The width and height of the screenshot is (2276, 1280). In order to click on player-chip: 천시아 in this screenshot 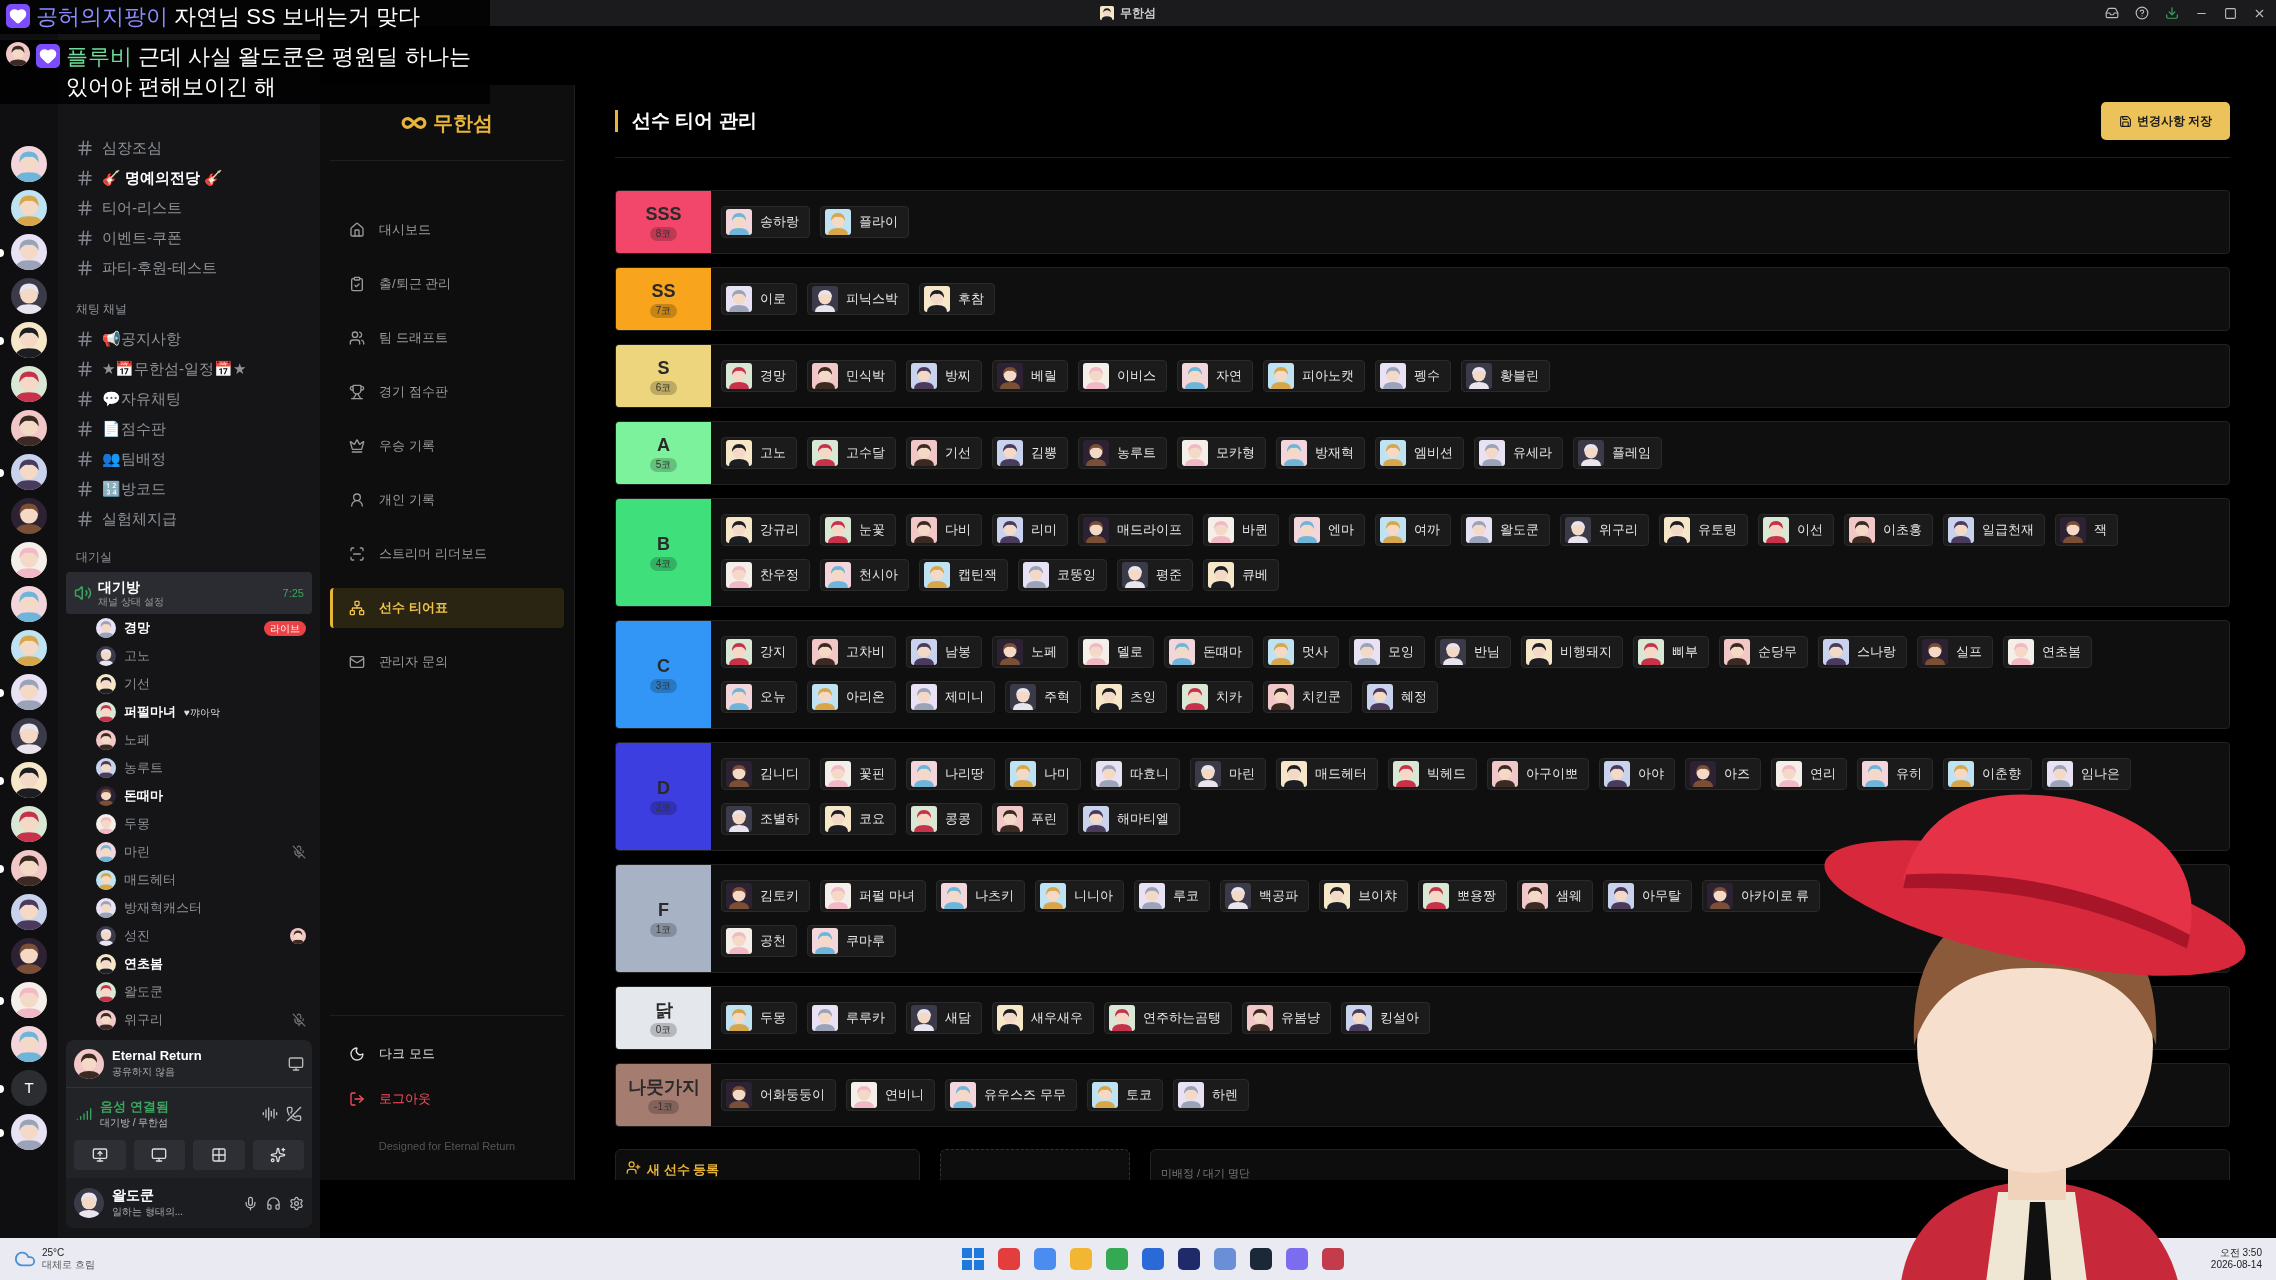, I will do `click(864, 575)`.